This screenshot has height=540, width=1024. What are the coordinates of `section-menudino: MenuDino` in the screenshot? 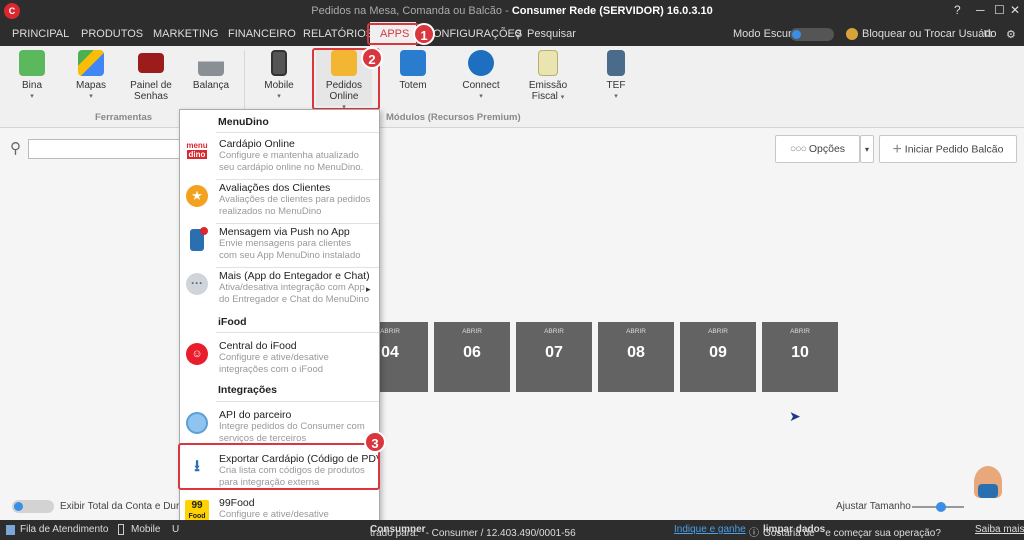 It's located at (243, 122).